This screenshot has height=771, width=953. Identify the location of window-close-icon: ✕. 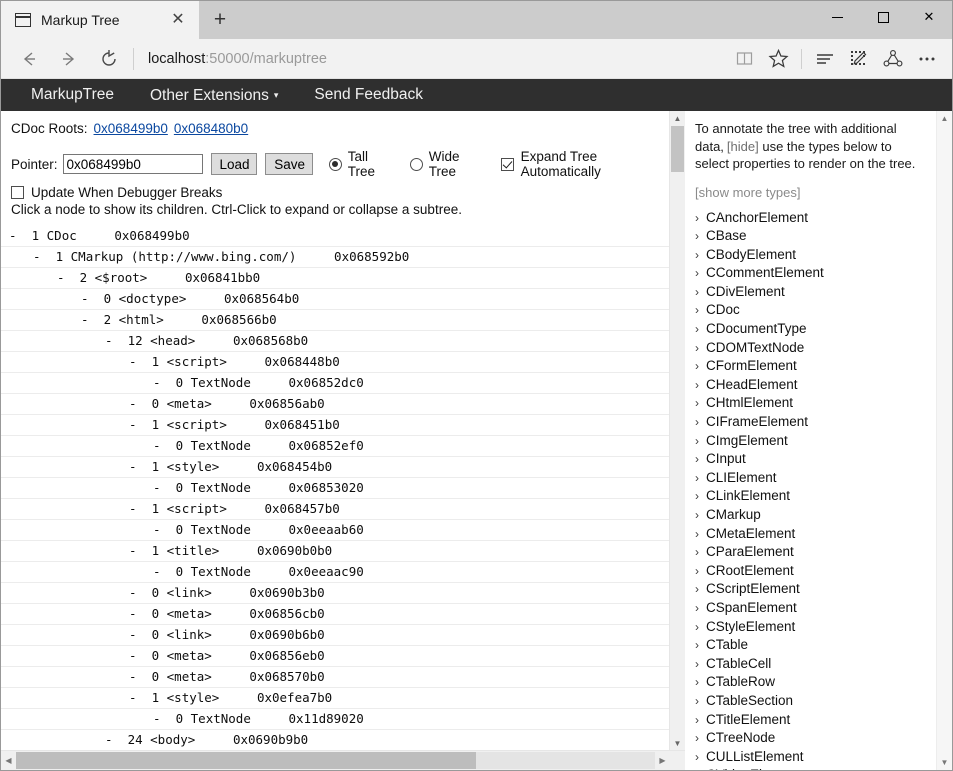
(929, 17).